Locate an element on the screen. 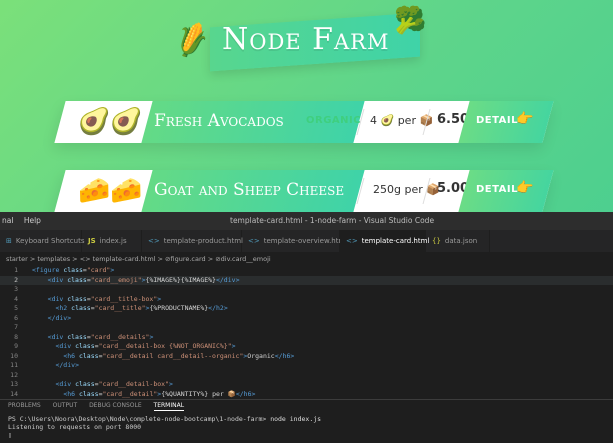 The height and width of the screenshot is (443, 613). code-line: 7 is located at coordinates (306, 328).